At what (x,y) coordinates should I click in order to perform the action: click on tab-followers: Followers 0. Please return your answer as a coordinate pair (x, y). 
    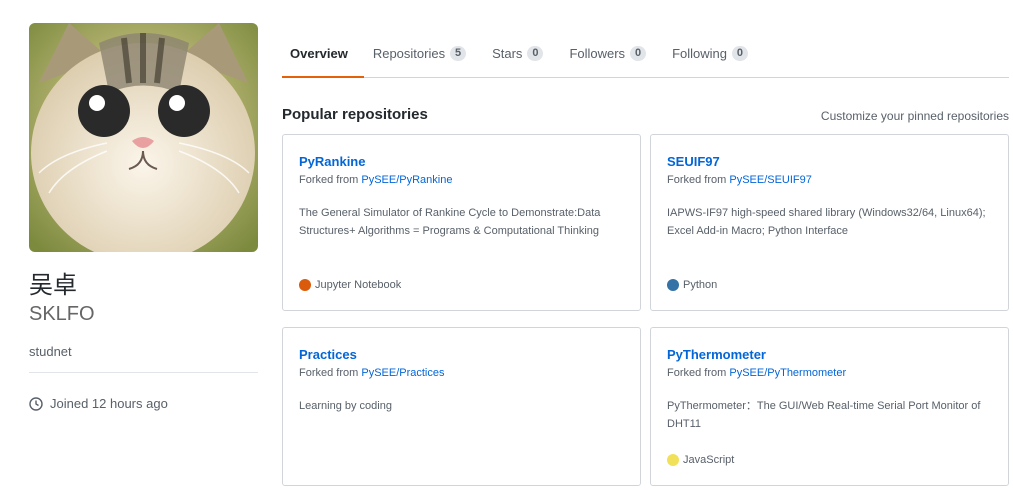
    Looking at the image, I should click on (611, 53).